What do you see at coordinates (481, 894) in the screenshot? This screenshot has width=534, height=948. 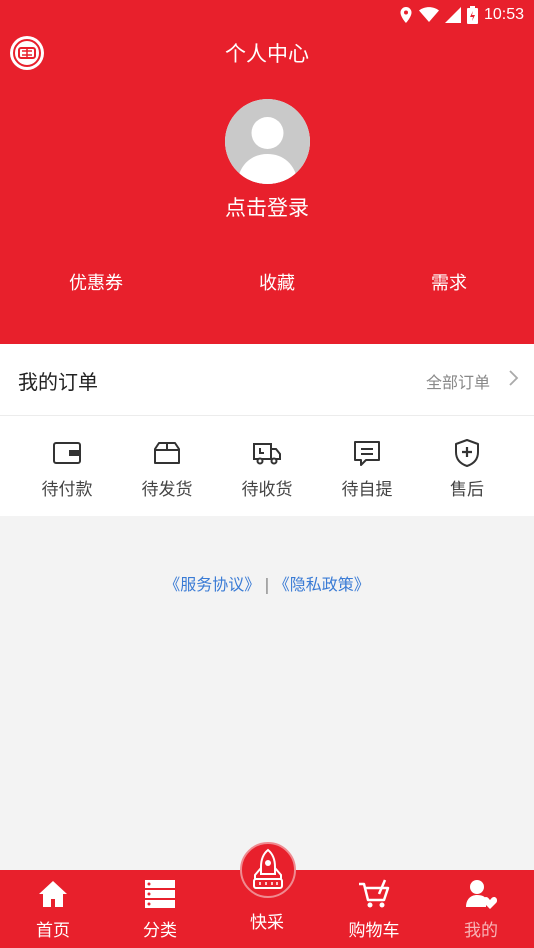 I see `user-heart-icon` at bounding box center [481, 894].